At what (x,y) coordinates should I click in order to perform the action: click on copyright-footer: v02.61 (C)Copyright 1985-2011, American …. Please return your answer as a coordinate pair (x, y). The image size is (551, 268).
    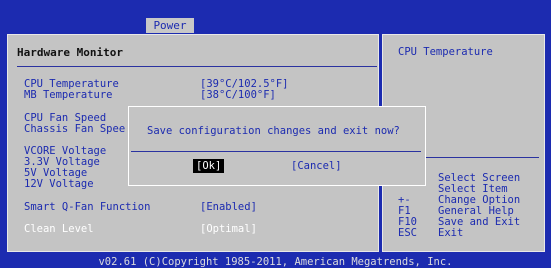
    Looking at the image, I should click on (275, 262).